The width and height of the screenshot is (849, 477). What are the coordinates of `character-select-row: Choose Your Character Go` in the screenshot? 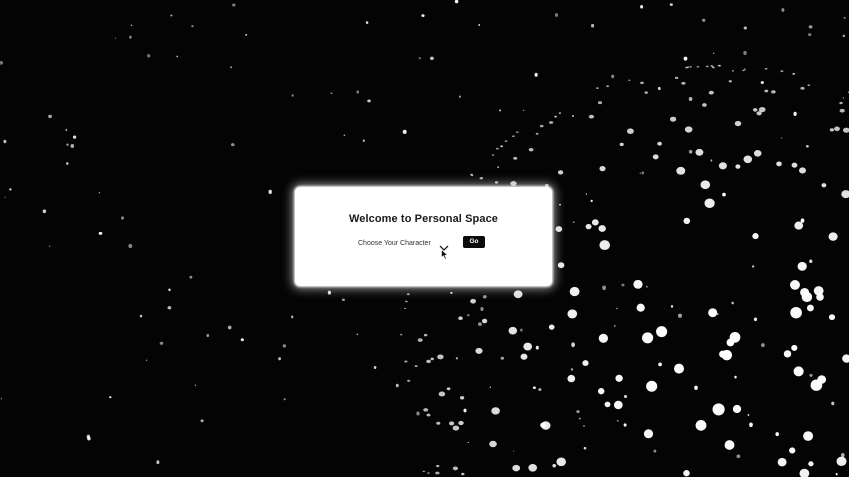 It's located at (423, 243).